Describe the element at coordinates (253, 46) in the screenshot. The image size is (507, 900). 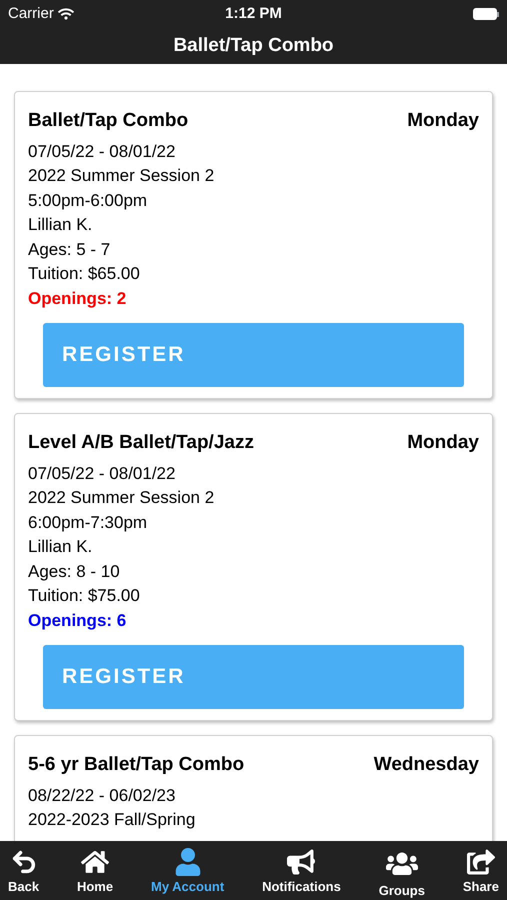
I see `screen-title: Ballet/Tap Combo` at that location.